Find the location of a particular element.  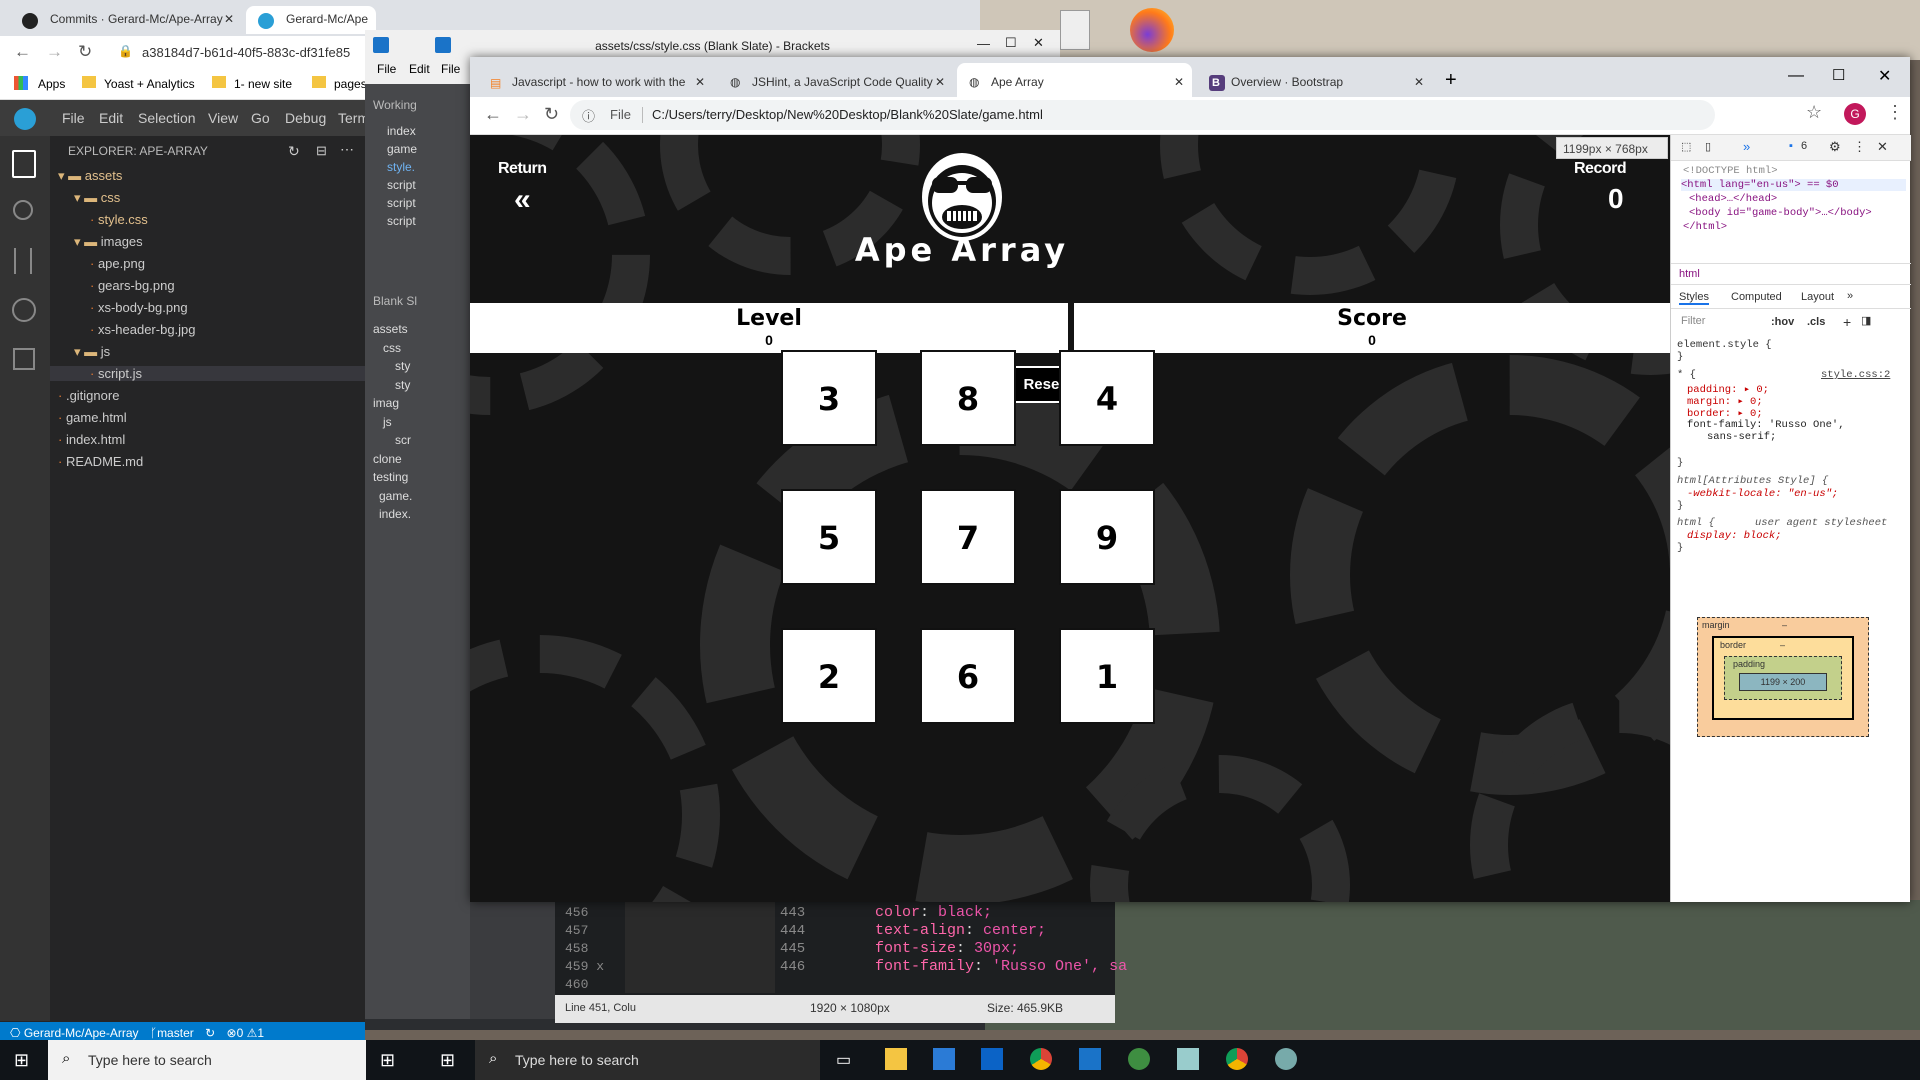

store-icon is located at coordinates (944, 1059).